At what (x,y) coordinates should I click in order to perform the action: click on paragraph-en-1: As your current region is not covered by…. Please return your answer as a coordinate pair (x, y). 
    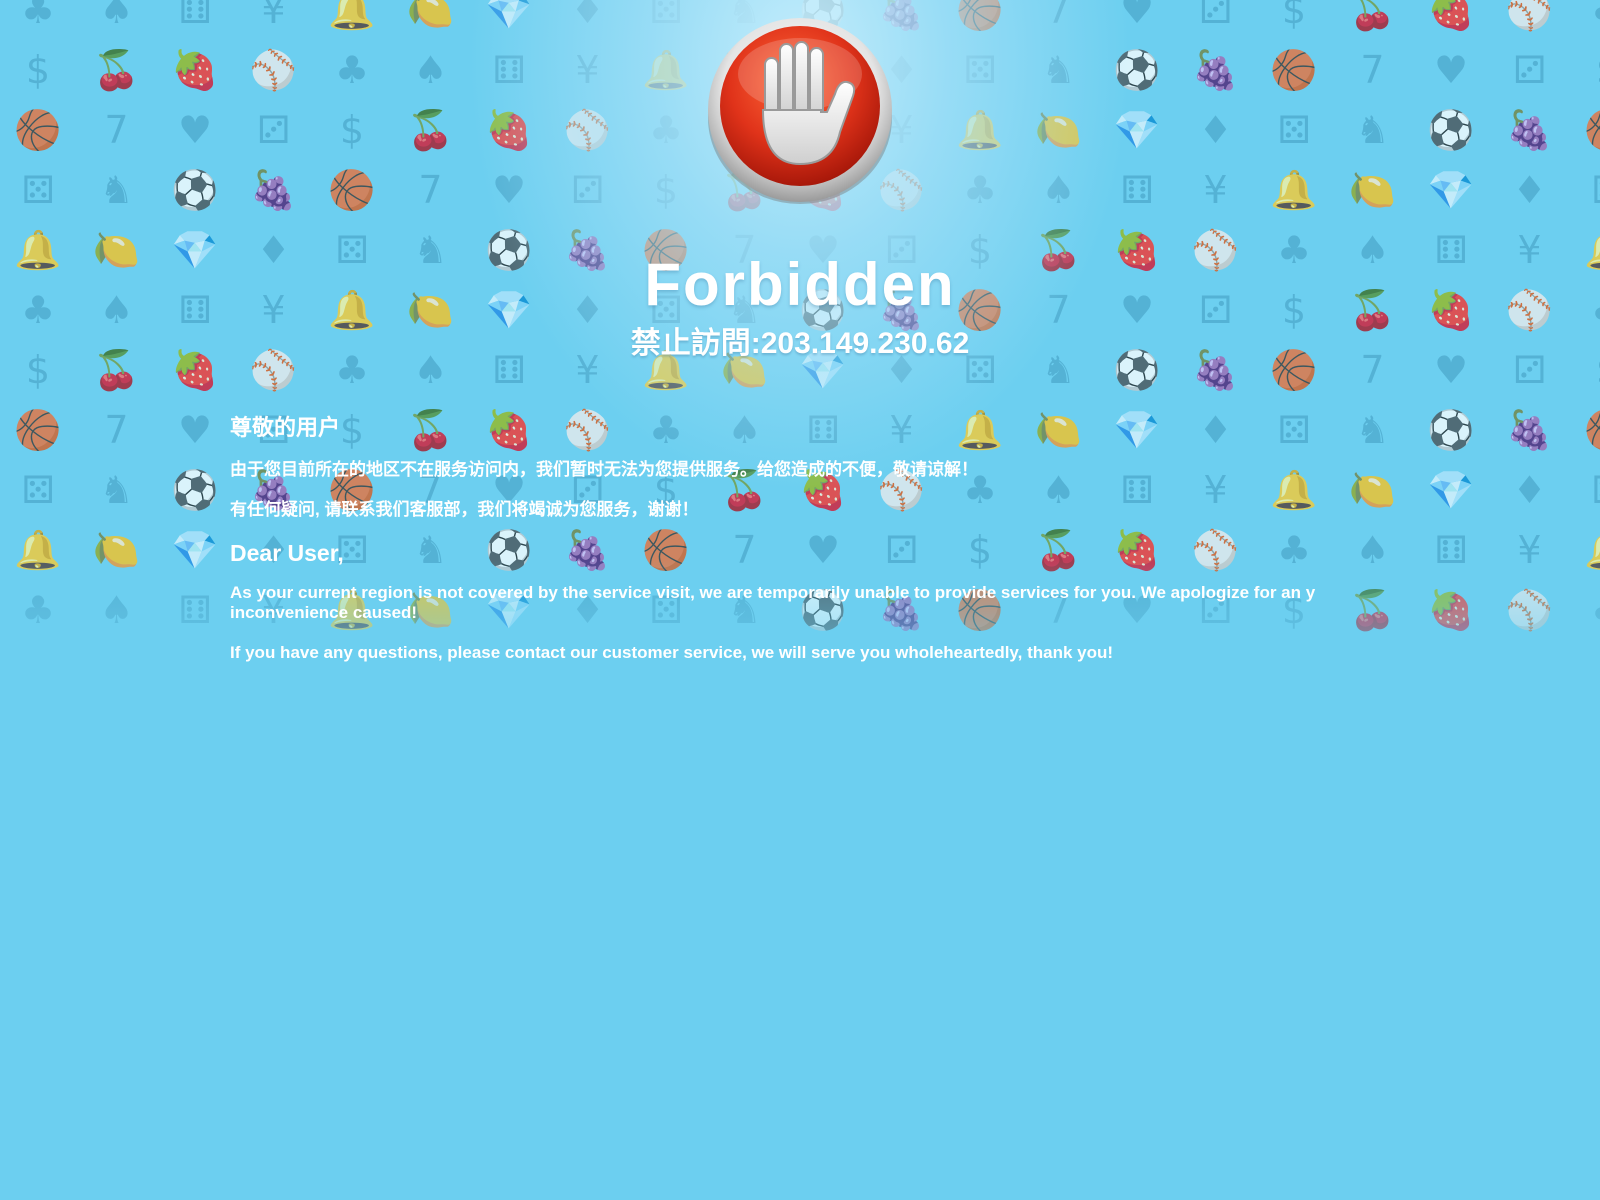
    Looking at the image, I should click on (773, 602).